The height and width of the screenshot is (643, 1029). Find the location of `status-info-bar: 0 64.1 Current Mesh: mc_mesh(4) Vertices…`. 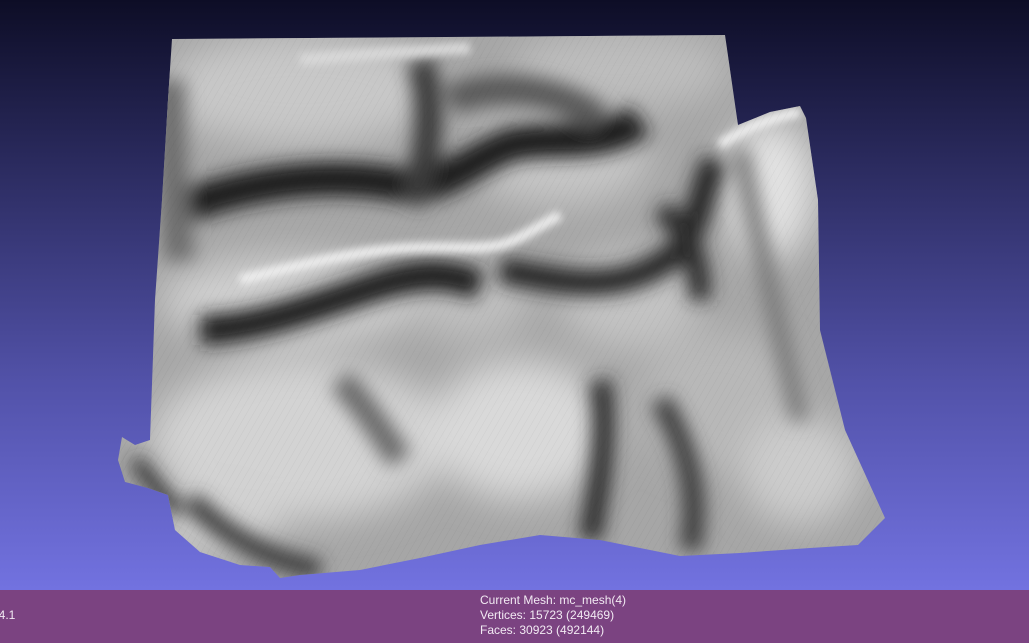

status-info-bar: 0 64.1 Current Mesh: mc_mesh(4) Vertices… is located at coordinates (514, 616).